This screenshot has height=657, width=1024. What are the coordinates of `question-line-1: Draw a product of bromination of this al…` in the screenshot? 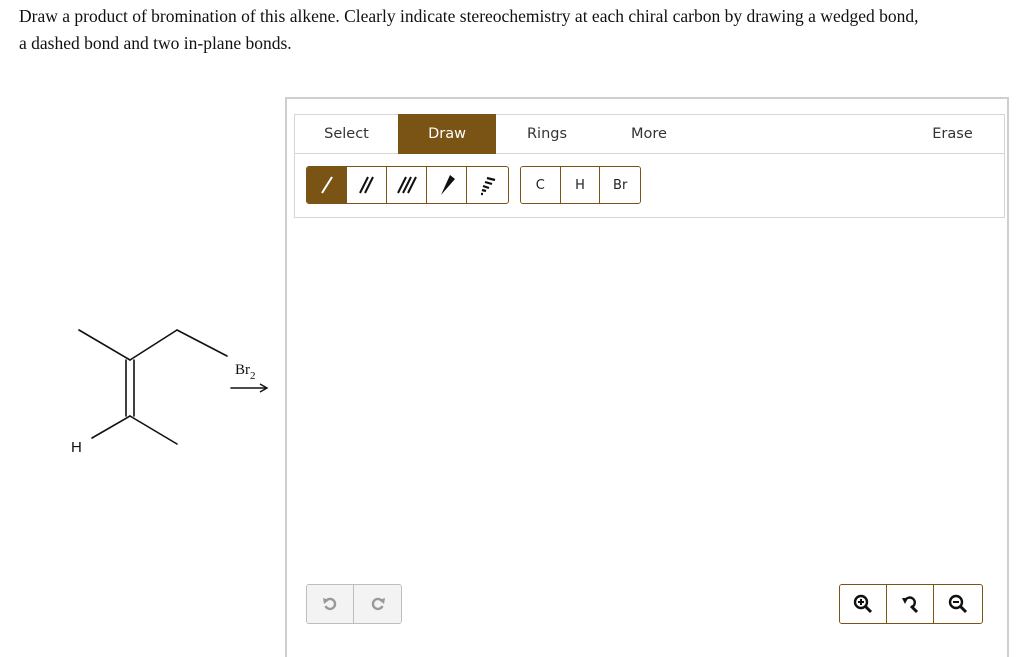 It's located at (469, 16).